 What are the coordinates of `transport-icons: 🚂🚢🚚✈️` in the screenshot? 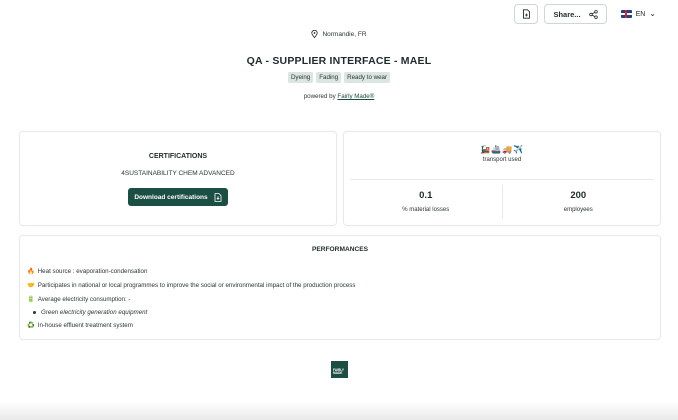 It's located at (502, 149).